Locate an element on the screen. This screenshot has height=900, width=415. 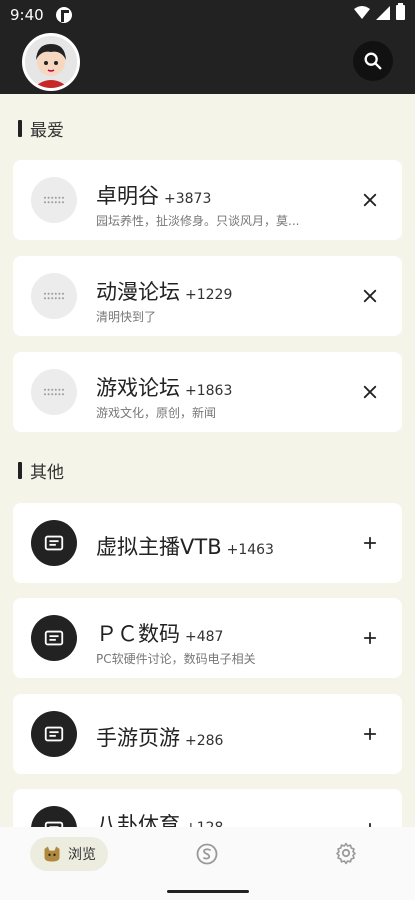
forum-count: +3873 is located at coordinates (188, 199).